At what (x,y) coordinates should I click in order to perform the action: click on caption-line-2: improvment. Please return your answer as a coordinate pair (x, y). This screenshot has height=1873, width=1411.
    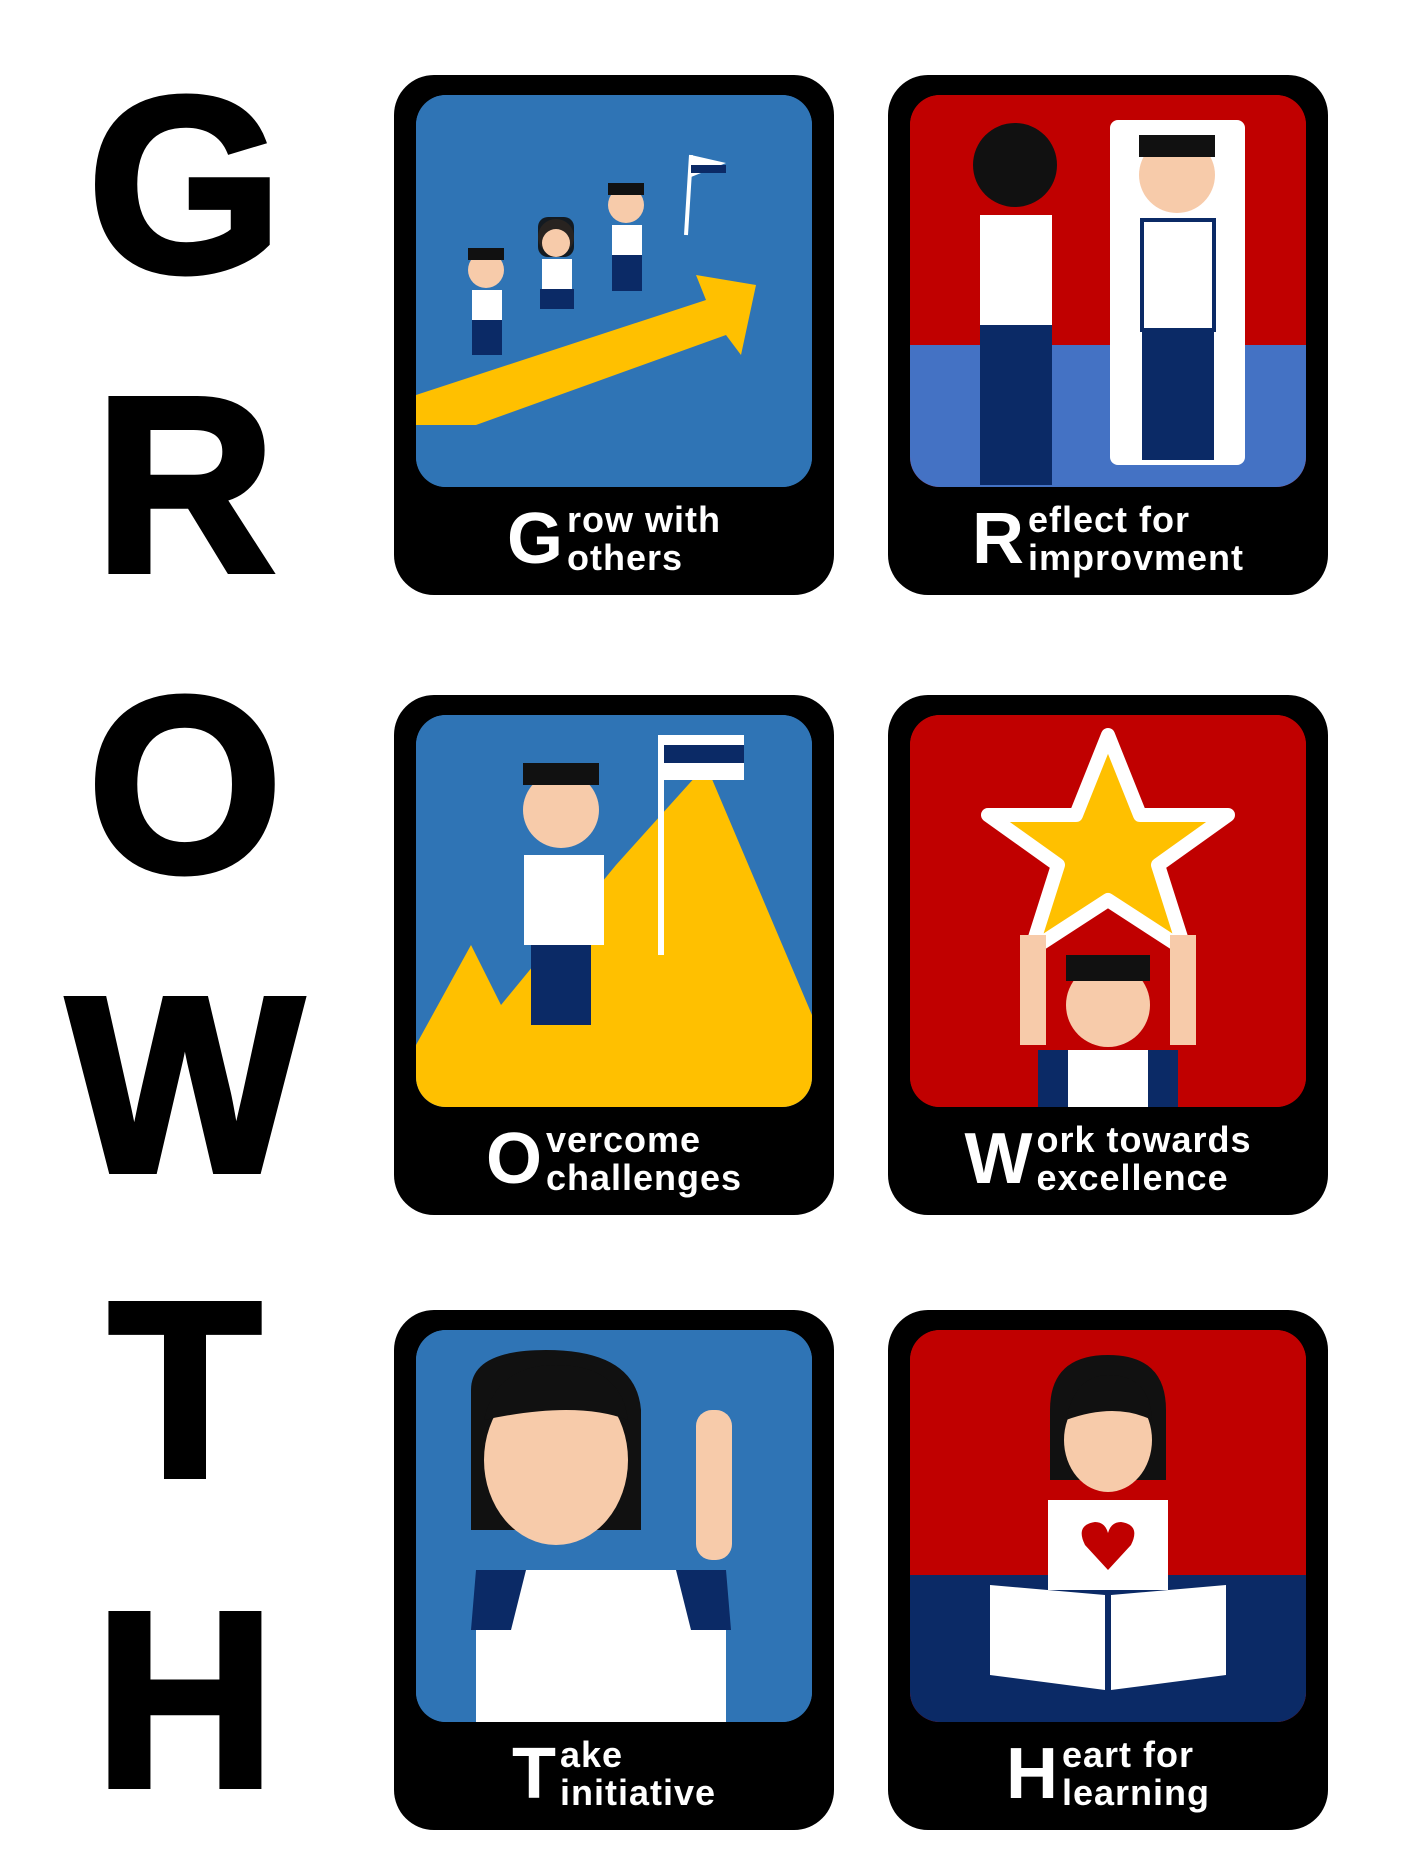
    Looking at the image, I should click on (1136, 557).